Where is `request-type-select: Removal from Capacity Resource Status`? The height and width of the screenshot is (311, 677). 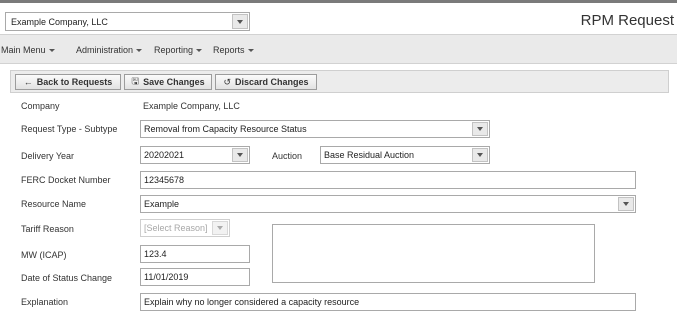 request-type-select: Removal from Capacity Resource Status is located at coordinates (315, 129).